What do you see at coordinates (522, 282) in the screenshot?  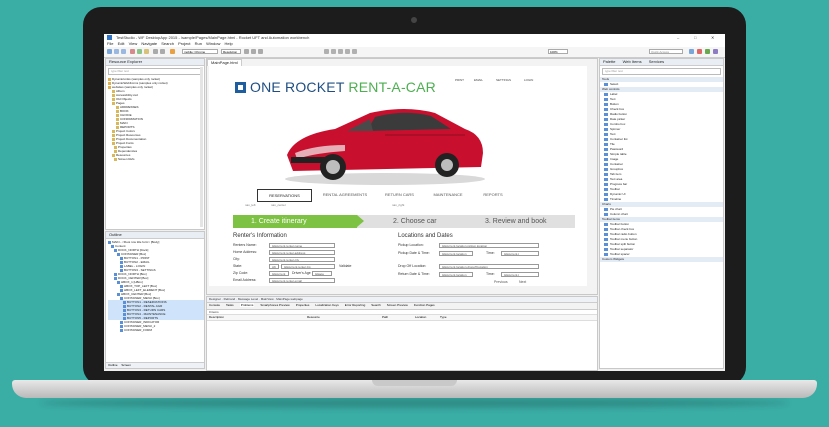 I see `next-button: Next` at bounding box center [522, 282].